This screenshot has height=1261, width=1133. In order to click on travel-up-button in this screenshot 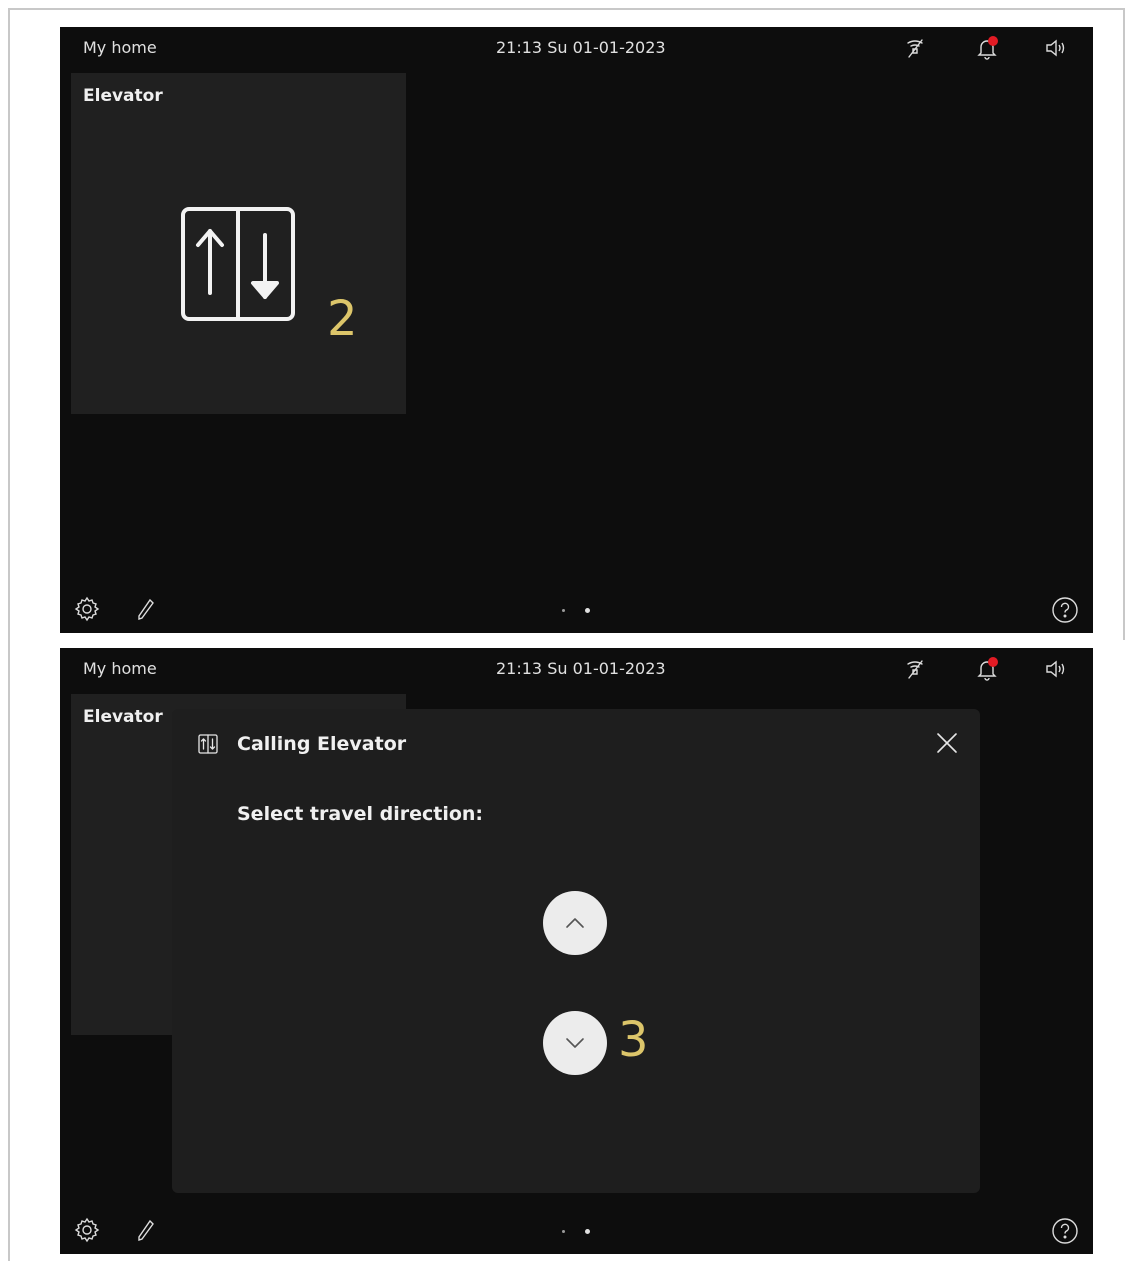, I will do `click(575, 923)`.